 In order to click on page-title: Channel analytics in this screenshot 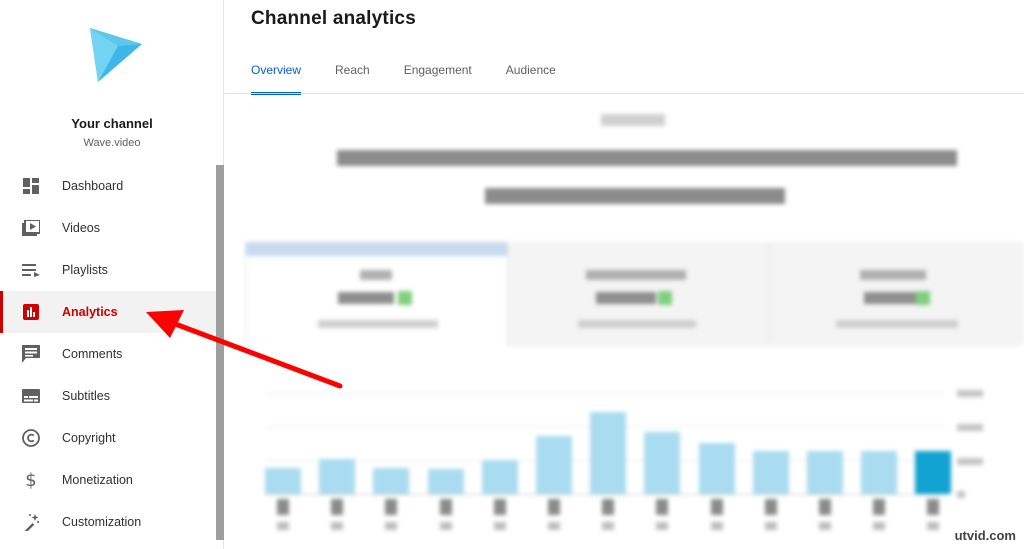, I will do `click(333, 18)`.